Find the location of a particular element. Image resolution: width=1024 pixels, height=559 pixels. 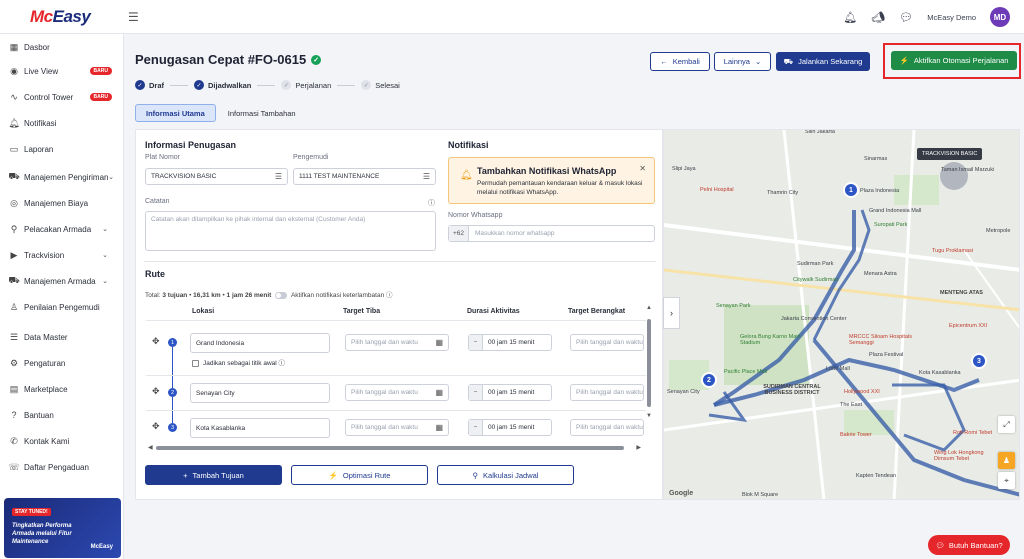

driver-select: 1111 TEST MAINTENANCE ☰ is located at coordinates (364, 176).